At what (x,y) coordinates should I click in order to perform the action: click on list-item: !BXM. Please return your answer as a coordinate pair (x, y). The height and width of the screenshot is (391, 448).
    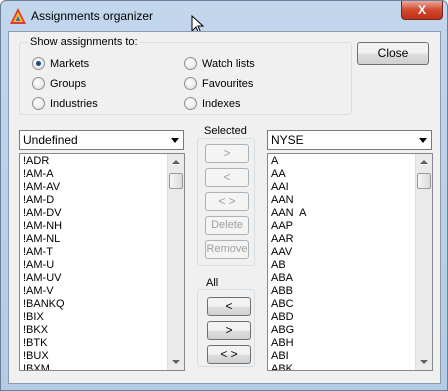
    Looking at the image, I should click on (103, 366).